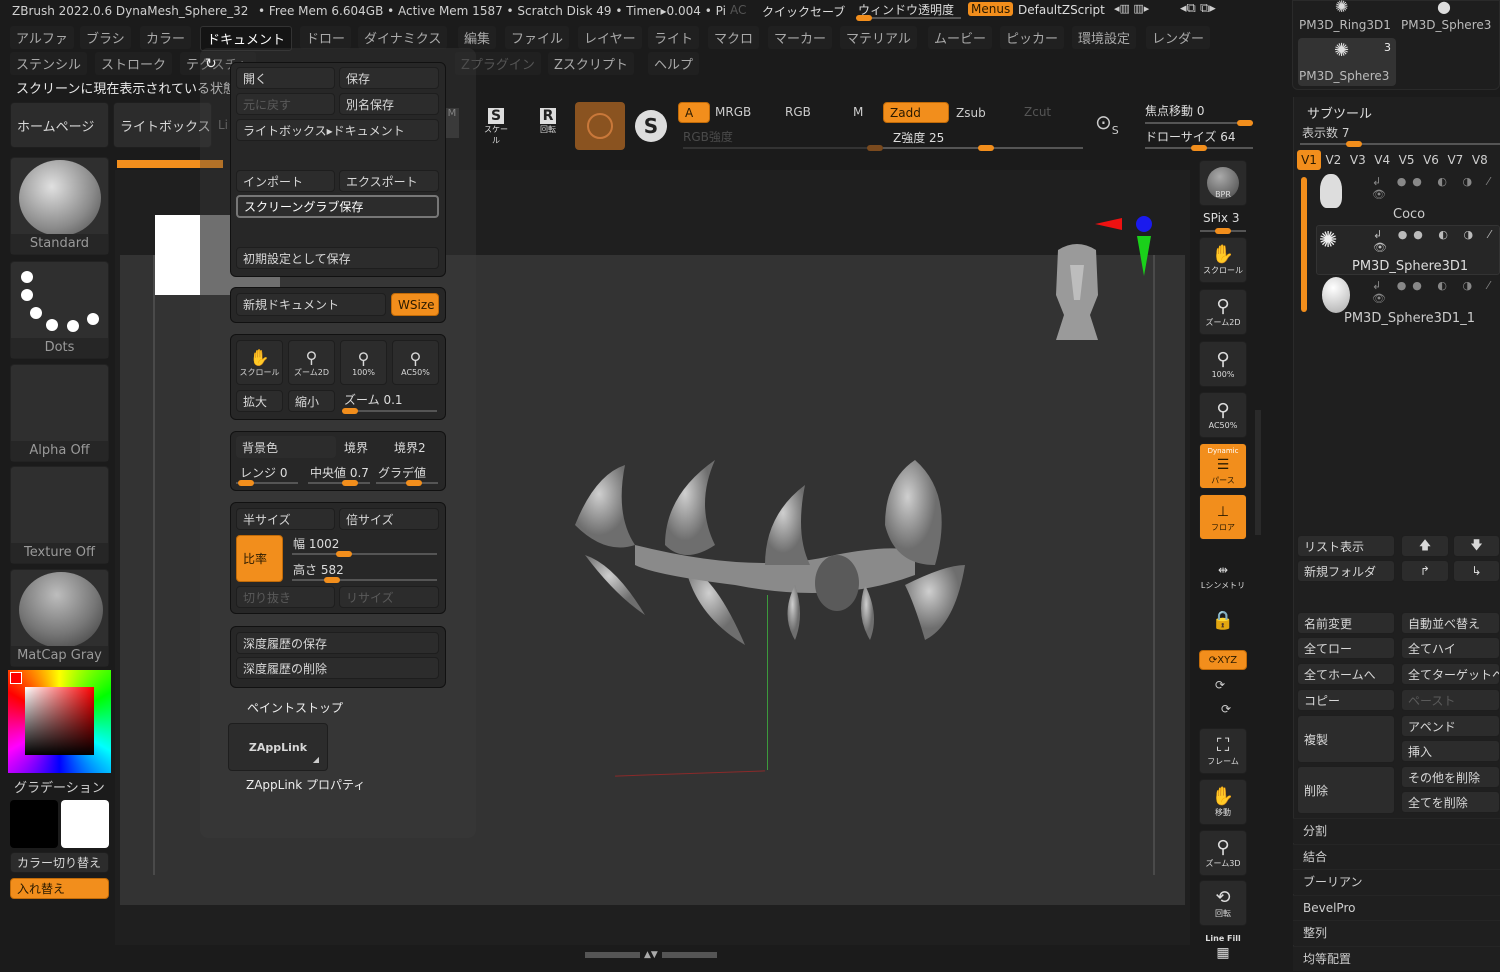 This screenshot has height=972, width=1500. I want to click on duplicate-button: 複製, so click(1346, 739).